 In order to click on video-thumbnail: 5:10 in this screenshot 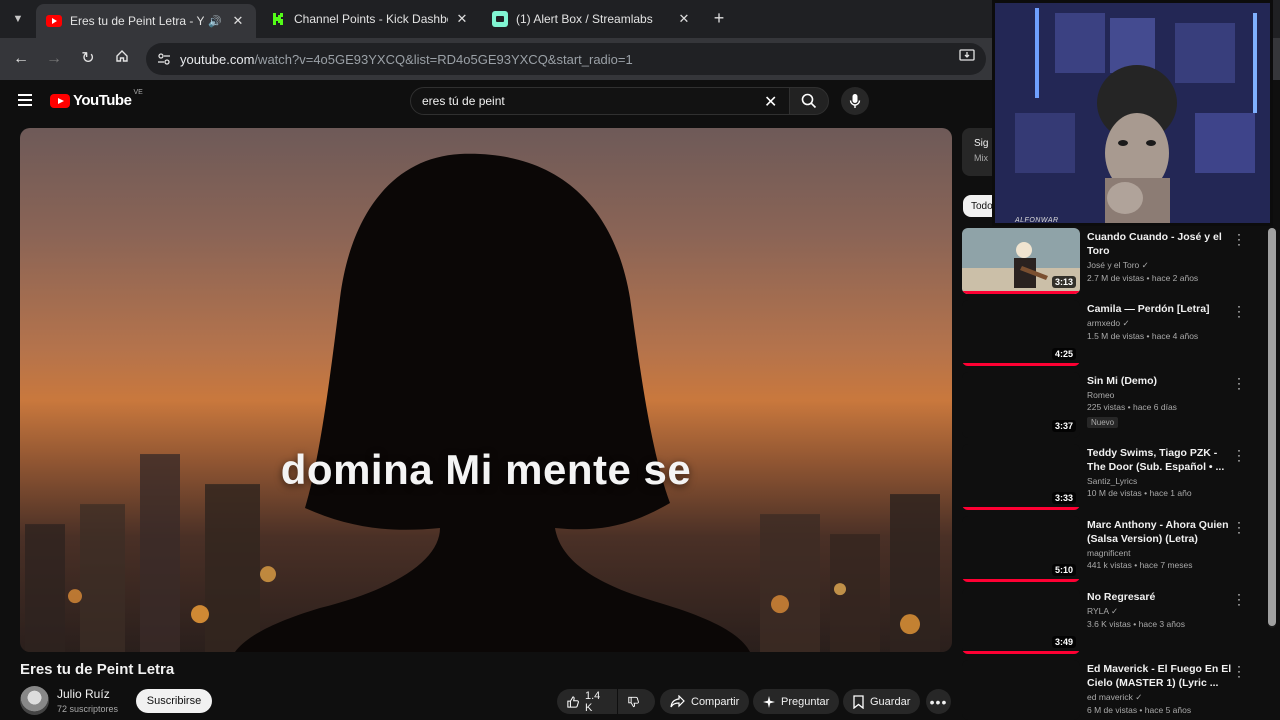, I will do `click(1021, 549)`.